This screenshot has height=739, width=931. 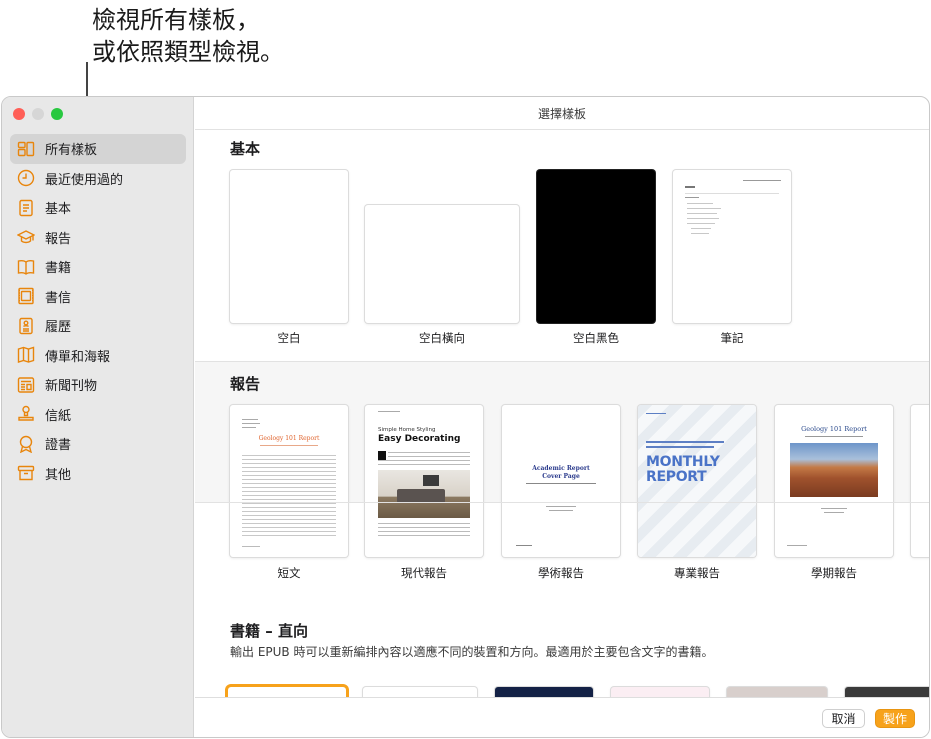 I want to click on graduation-cap-icon, so click(x=26, y=237).